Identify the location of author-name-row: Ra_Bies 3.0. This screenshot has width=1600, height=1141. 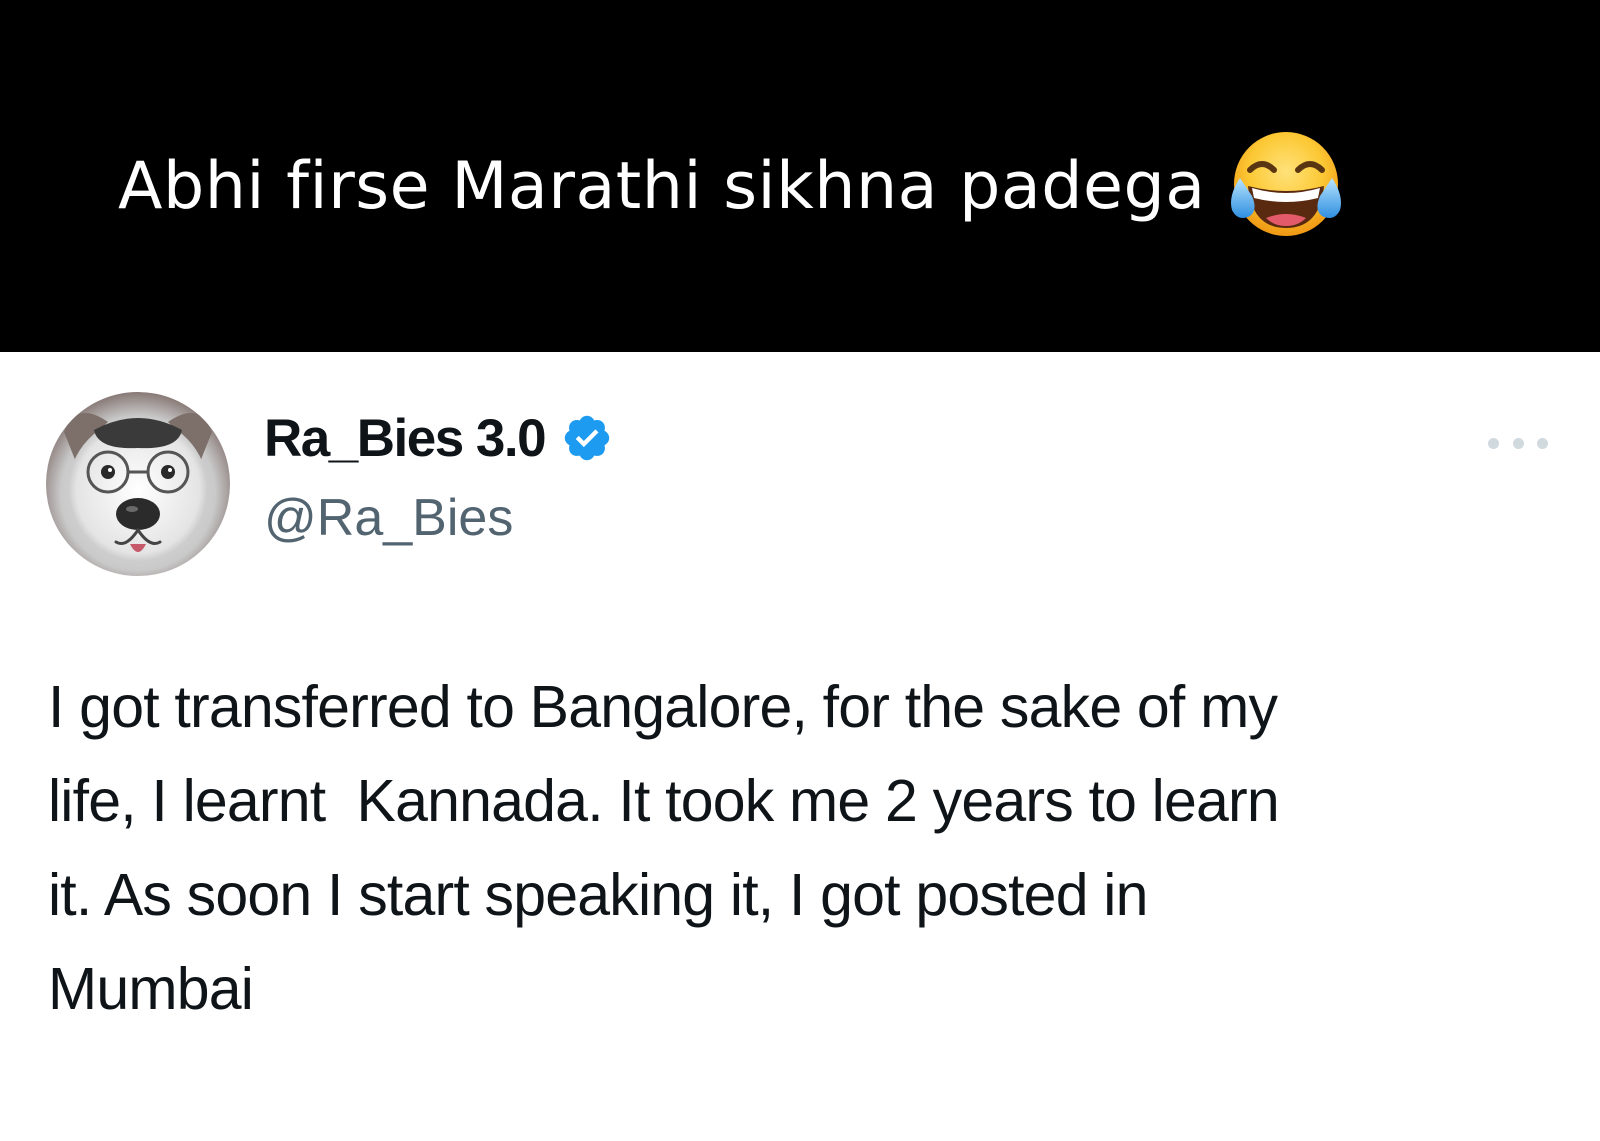
(438, 438).